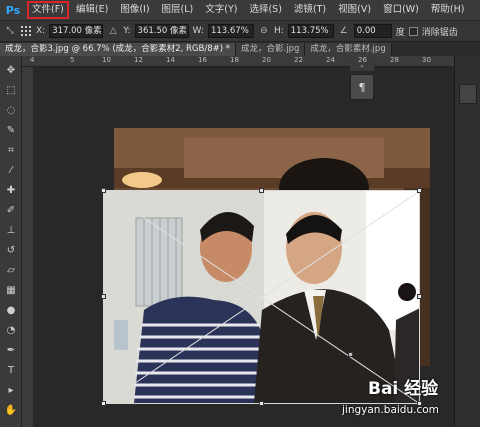 The image size is (480, 427). What do you see at coordinates (390, 410) in the screenshot?
I see `watermark-url: jingyan.baidu.com` at bounding box center [390, 410].